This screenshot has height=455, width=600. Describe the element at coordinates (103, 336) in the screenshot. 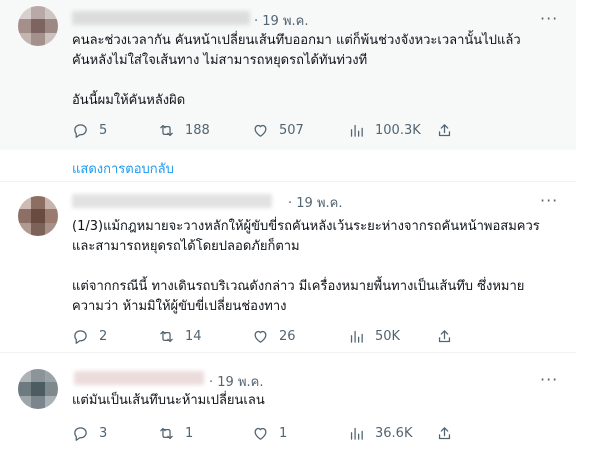

I see `reply-count: 2` at that location.